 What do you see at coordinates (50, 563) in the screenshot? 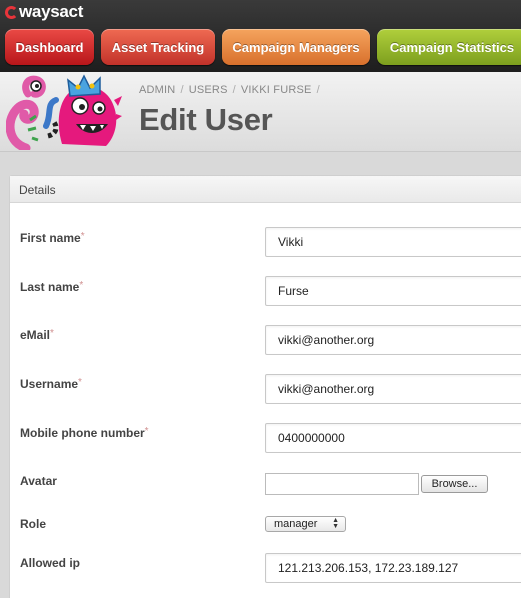
I see `allowed-ip-label: Allowed ip` at bounding box center [50, 563].